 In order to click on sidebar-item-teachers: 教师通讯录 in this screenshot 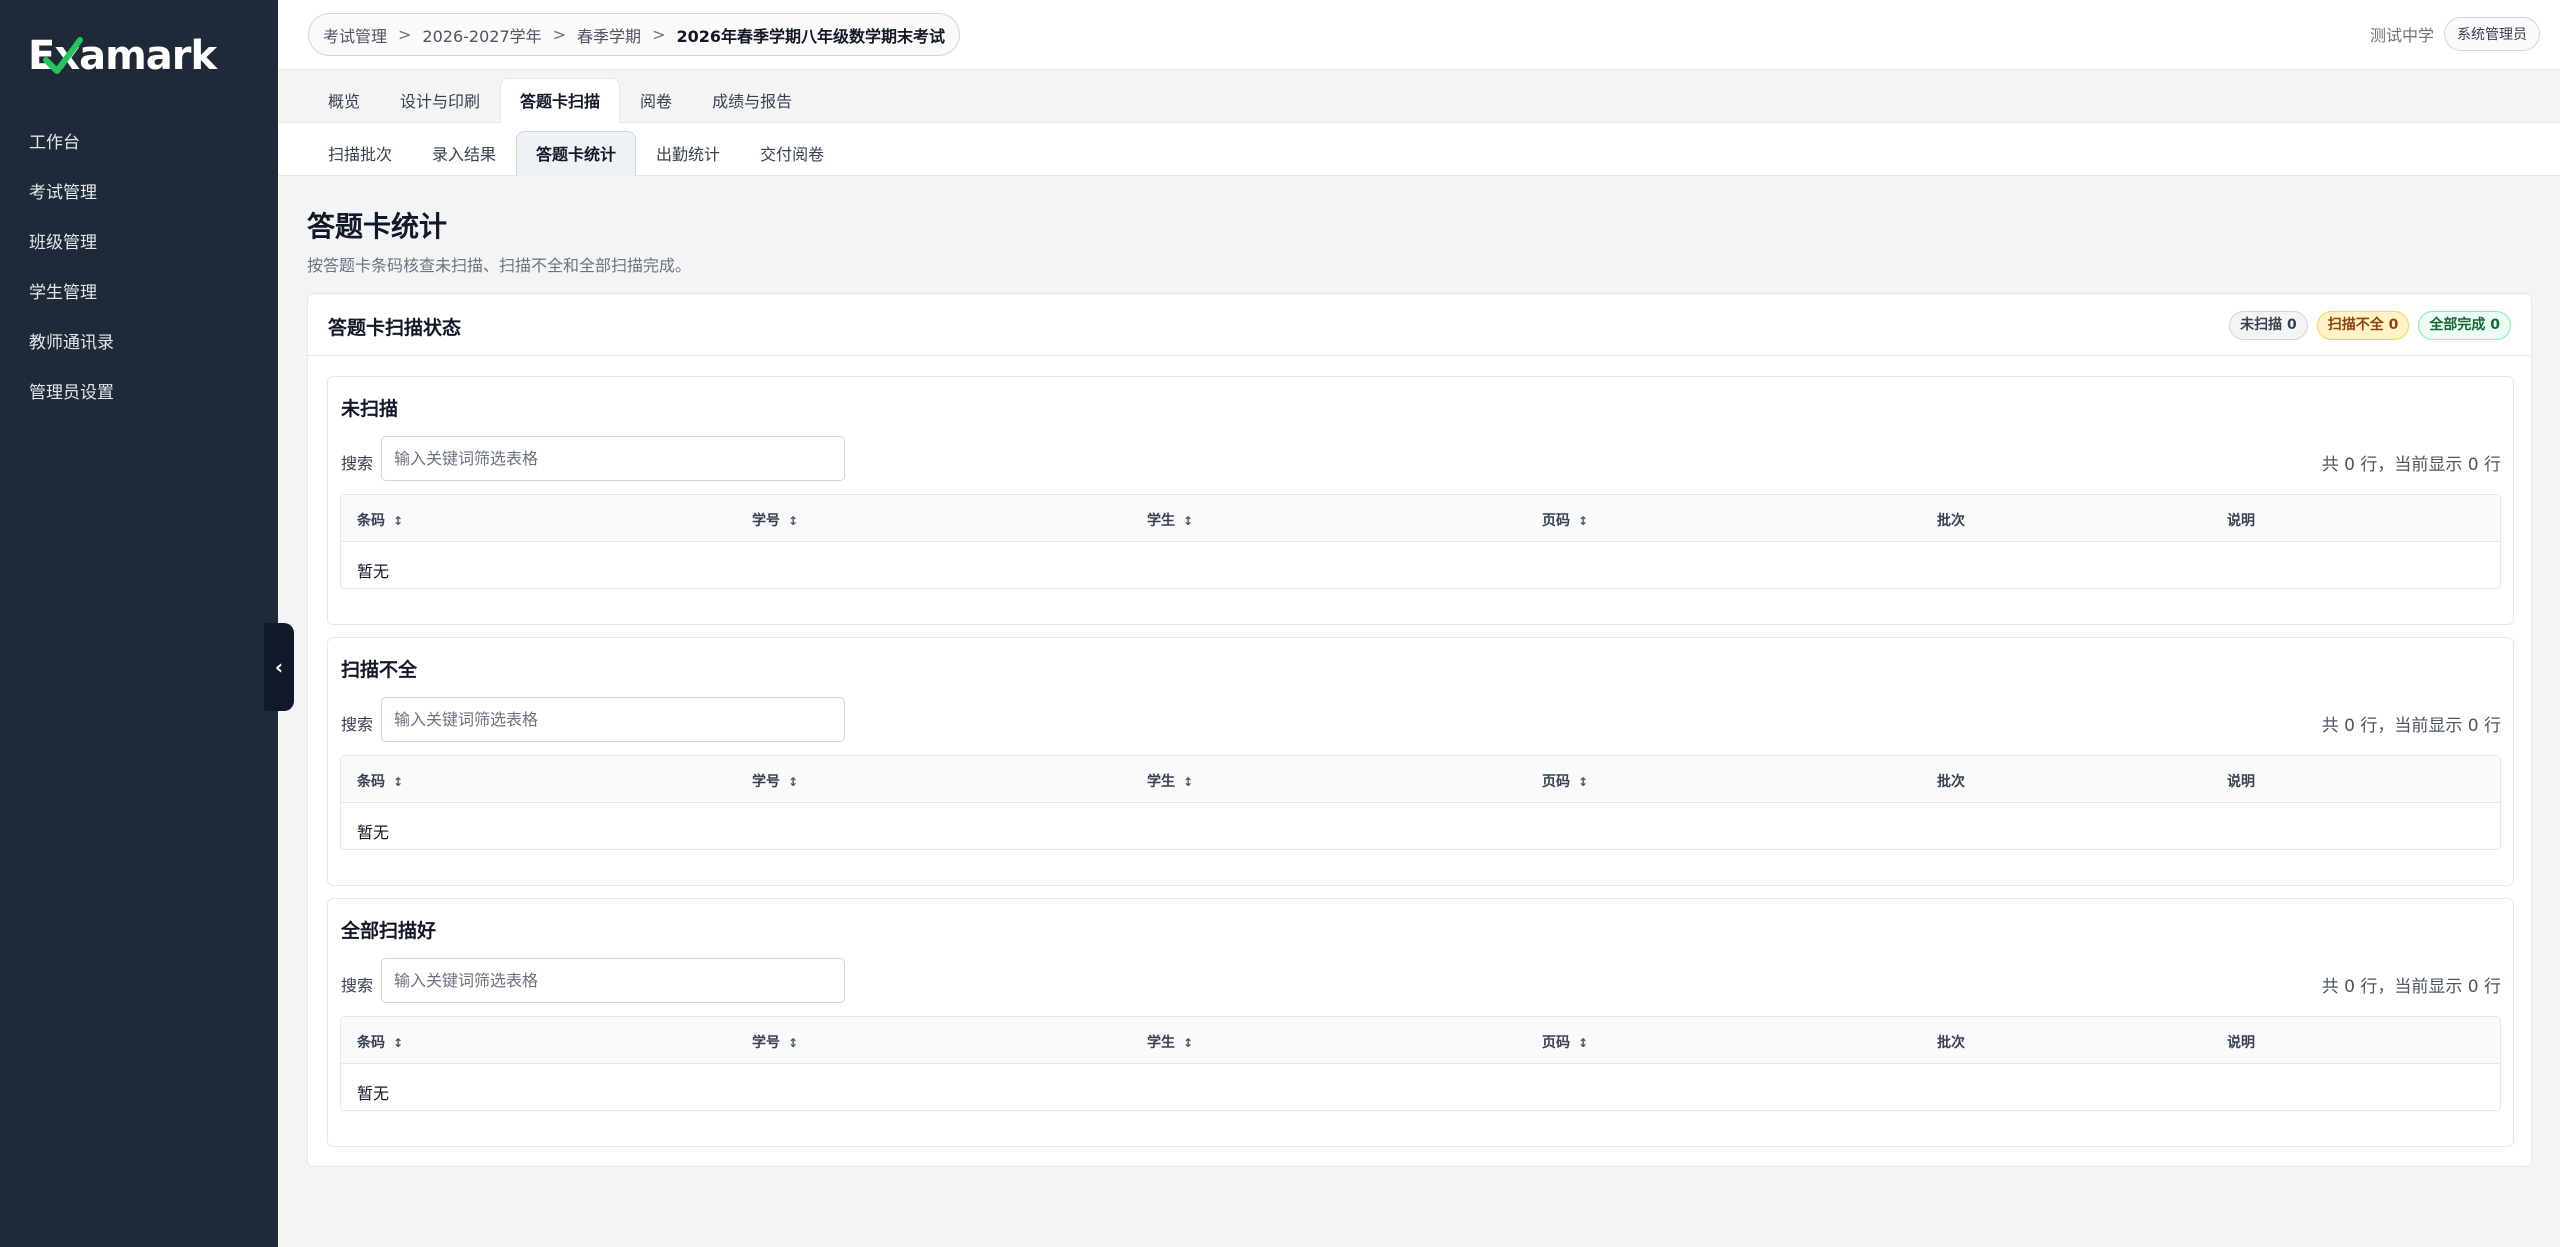, I will do `click(139, 343)`.